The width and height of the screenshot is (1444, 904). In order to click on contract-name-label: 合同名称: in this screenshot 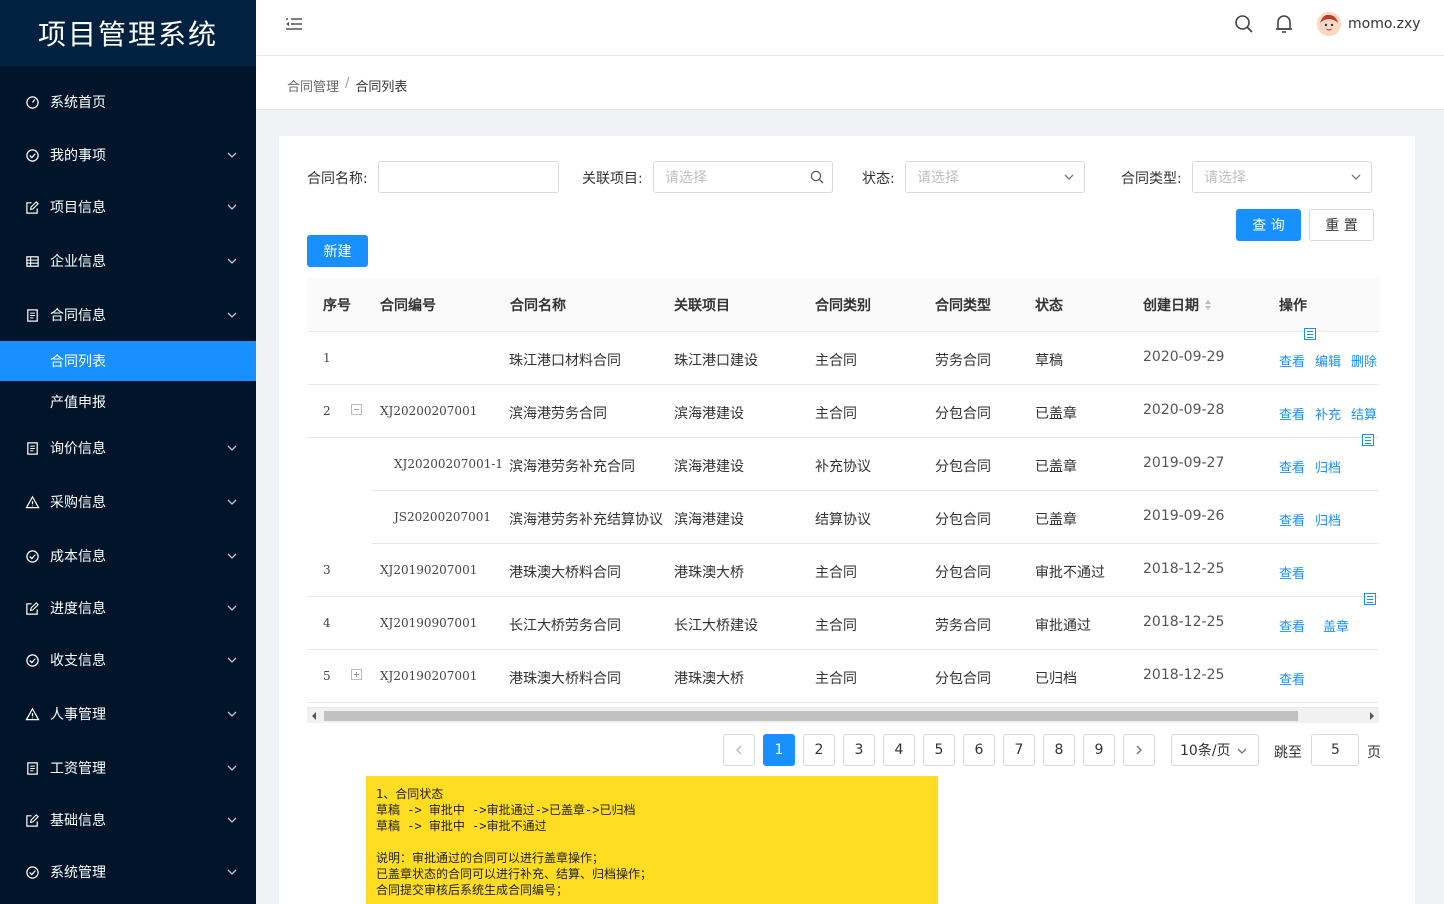, I will do `click(337, 179)`.